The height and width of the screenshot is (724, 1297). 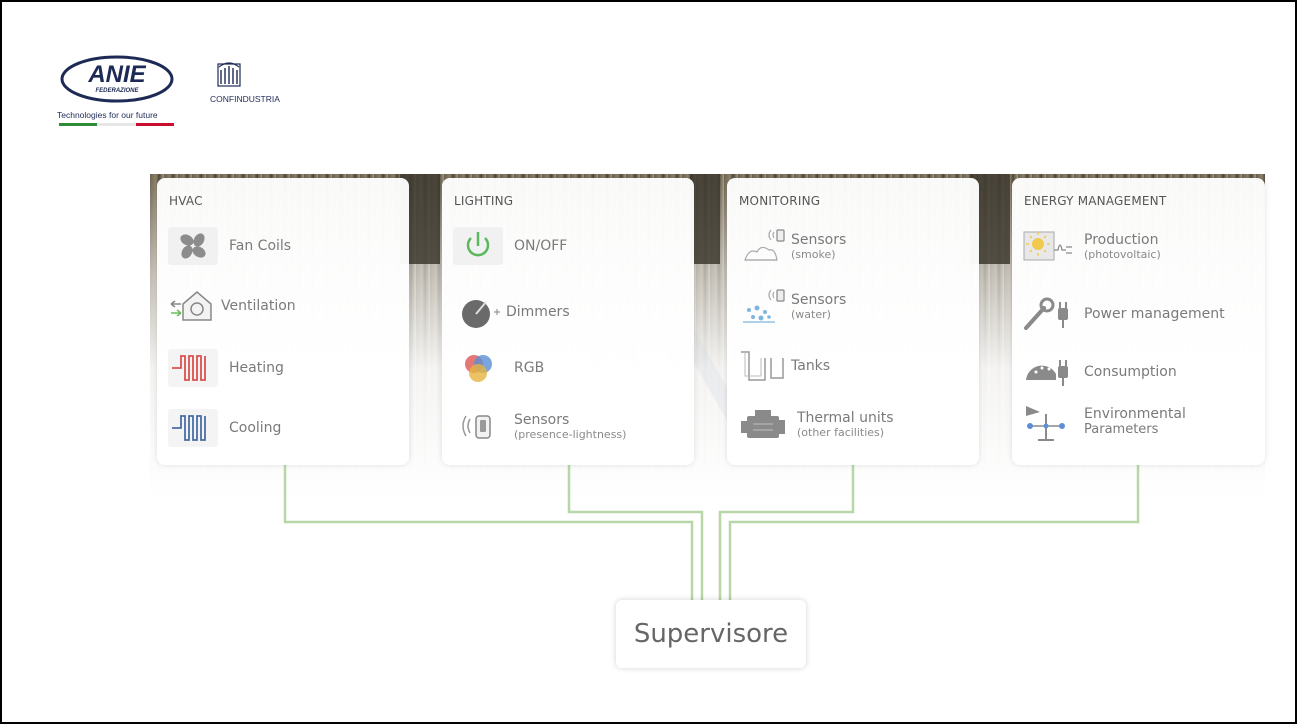 I want to click on list-item: Fan Coils, so click(x=229, y=246).